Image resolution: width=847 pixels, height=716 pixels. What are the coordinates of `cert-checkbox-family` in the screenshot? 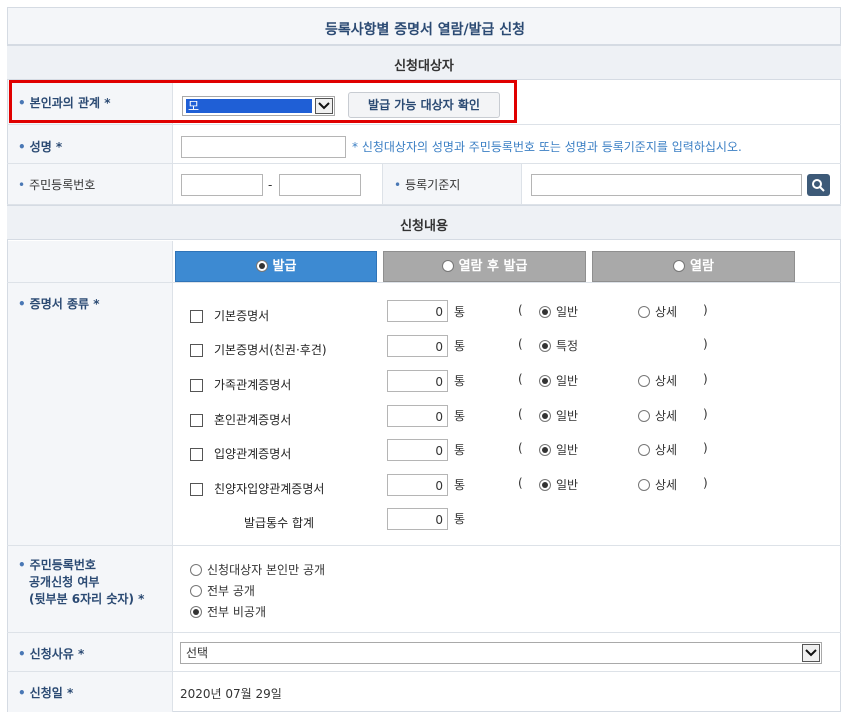 It's located at (196, 385).